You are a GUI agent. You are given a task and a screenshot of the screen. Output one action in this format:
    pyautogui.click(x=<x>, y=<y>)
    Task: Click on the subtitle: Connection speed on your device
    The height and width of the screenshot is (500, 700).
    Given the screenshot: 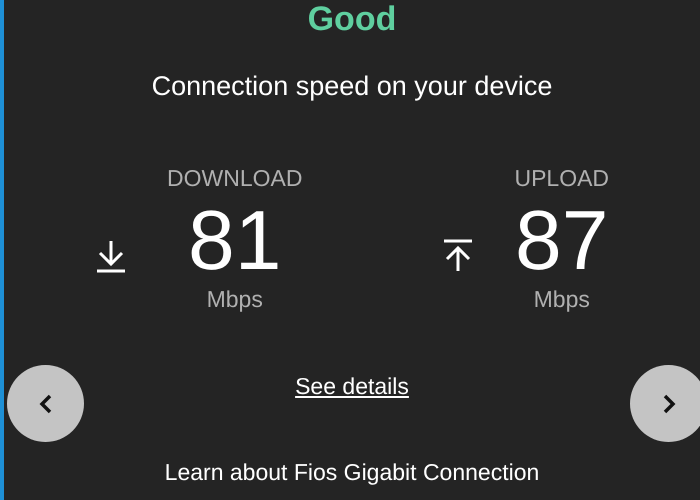 What is the action you would take?
    pyautogui.click(x=352, y=86)
    